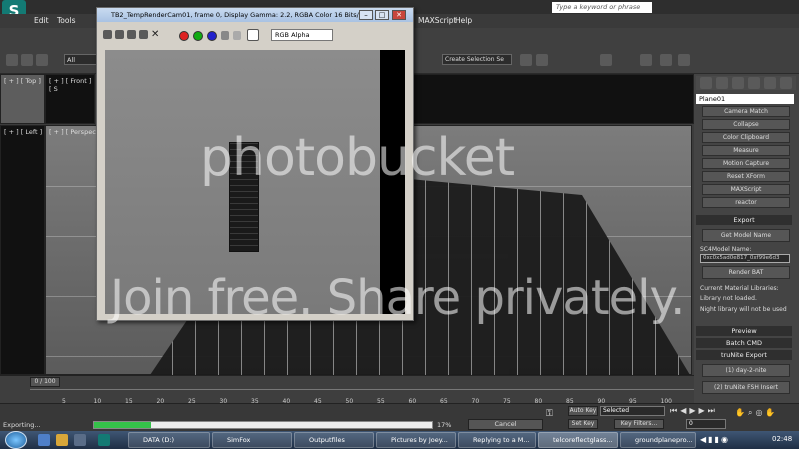 This screenshot has height=449, width=799. I want to click on timeline-track, so click(362, 389).